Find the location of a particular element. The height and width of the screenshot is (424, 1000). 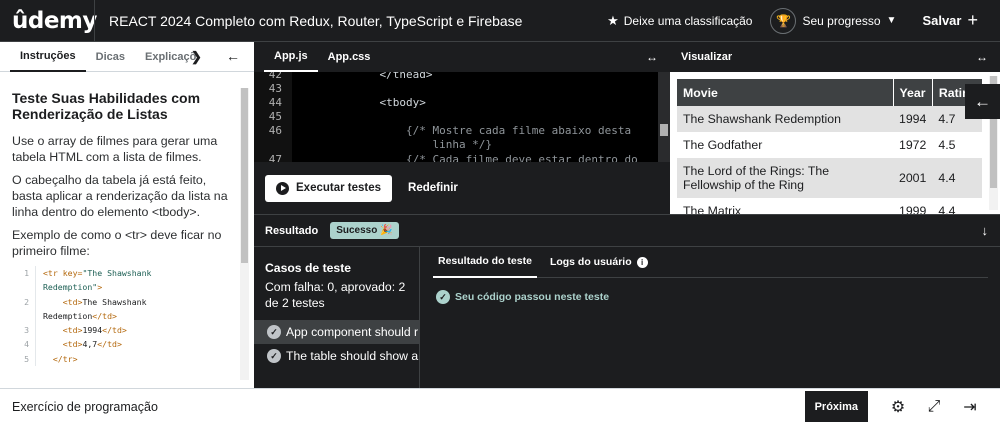

preview-title: Visualizar is located at coordinates (707, 57).